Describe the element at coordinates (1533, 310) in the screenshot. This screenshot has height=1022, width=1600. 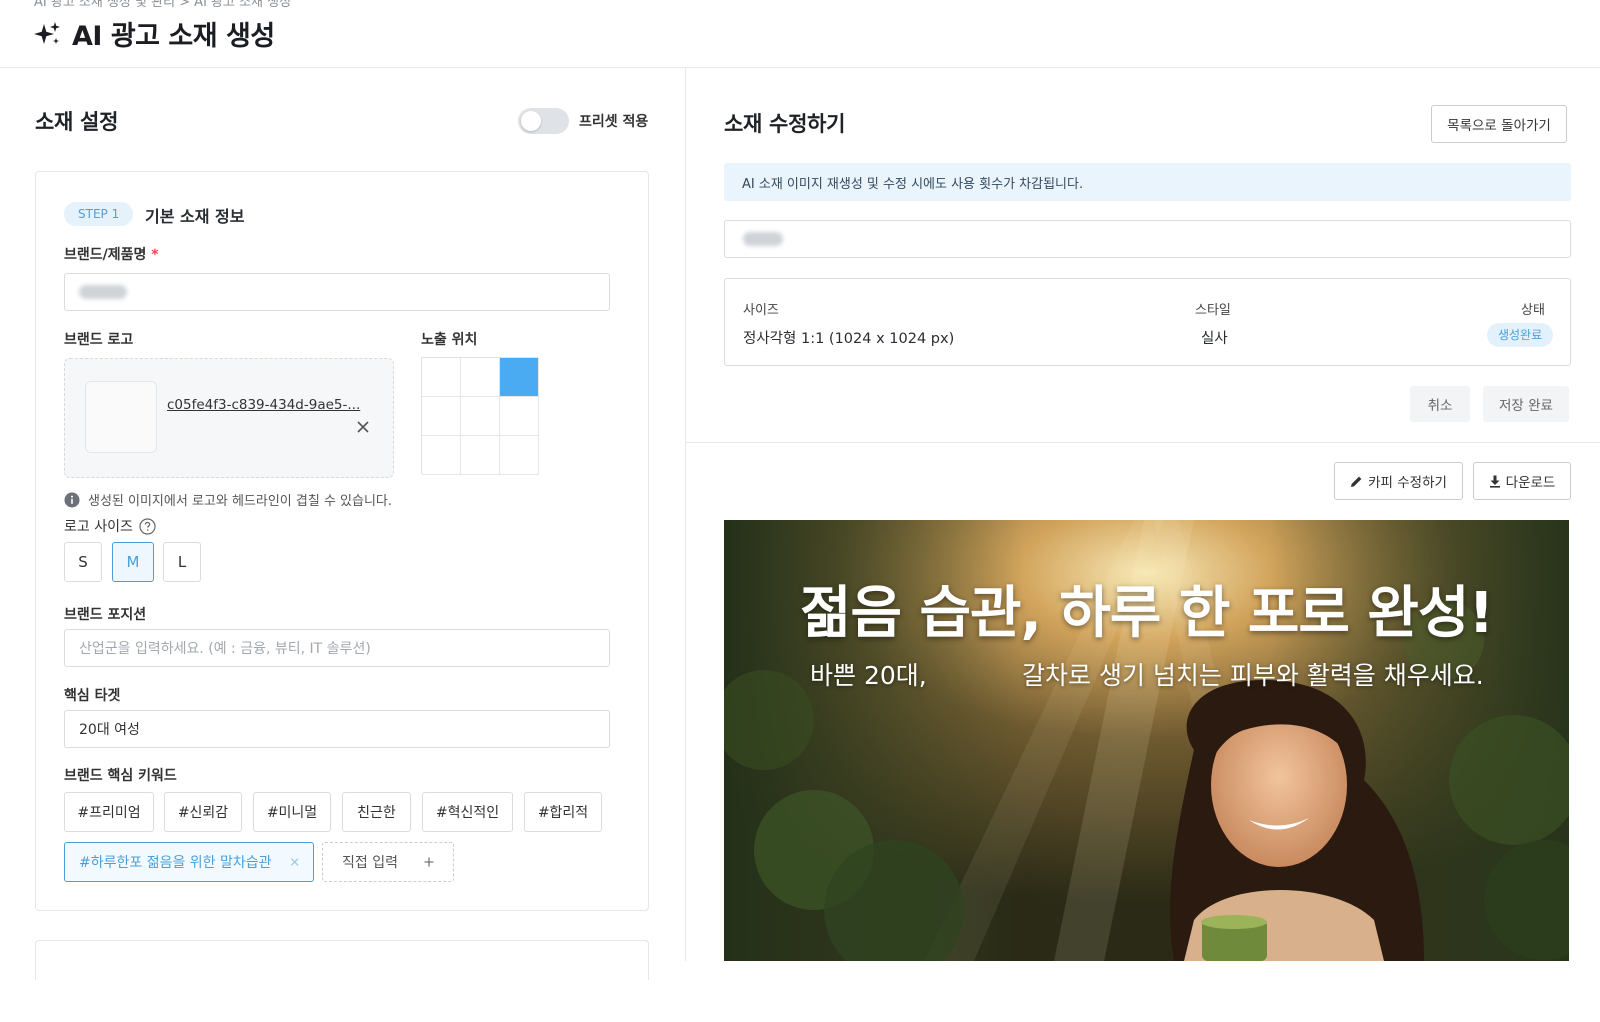
I see `status-head: 상태` at that location.